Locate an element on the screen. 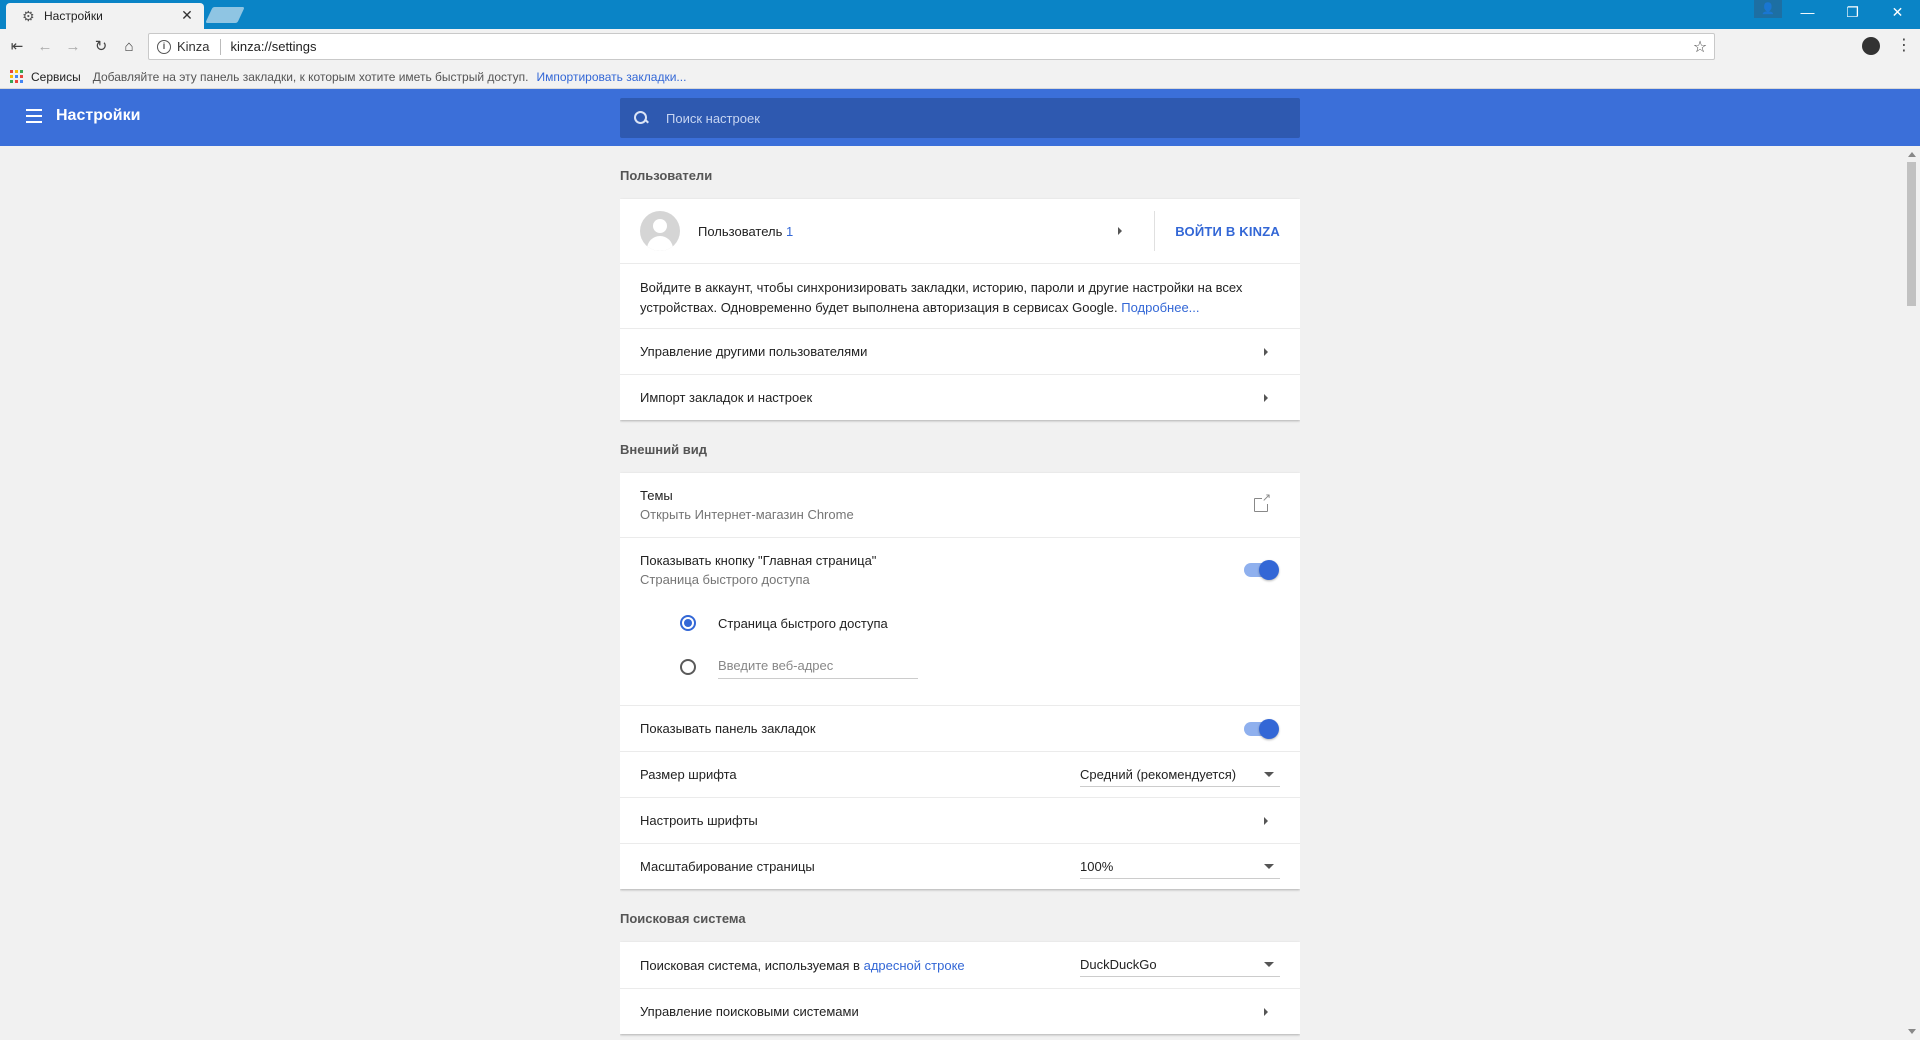  zoom-row: Масштабирование страницы 100% is located at coordinates (960, 866).